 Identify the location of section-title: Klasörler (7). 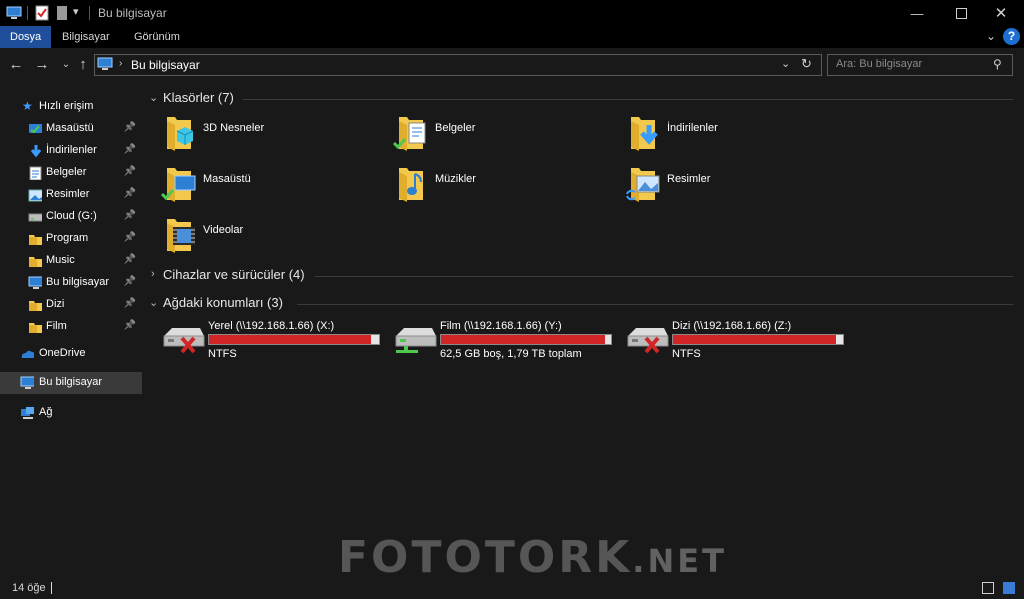
(198, 97).